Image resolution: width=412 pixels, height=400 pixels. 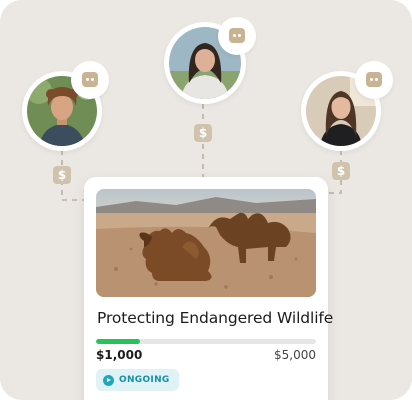 What do you see at coordinates (295, 355) in the screenshot?
I see `funding-goal: $5,000` at bounding box center [295, 355].